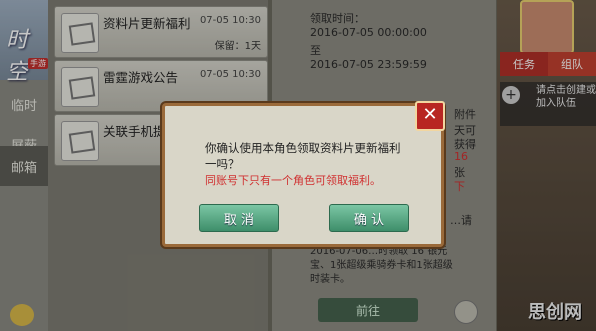 This screenshot has height=331, width=596. Describe the element at coordinates (293, 180) in the screenshot. I see `dialog-warning: 同账号下只有一个角色可领取福利。` at that location.